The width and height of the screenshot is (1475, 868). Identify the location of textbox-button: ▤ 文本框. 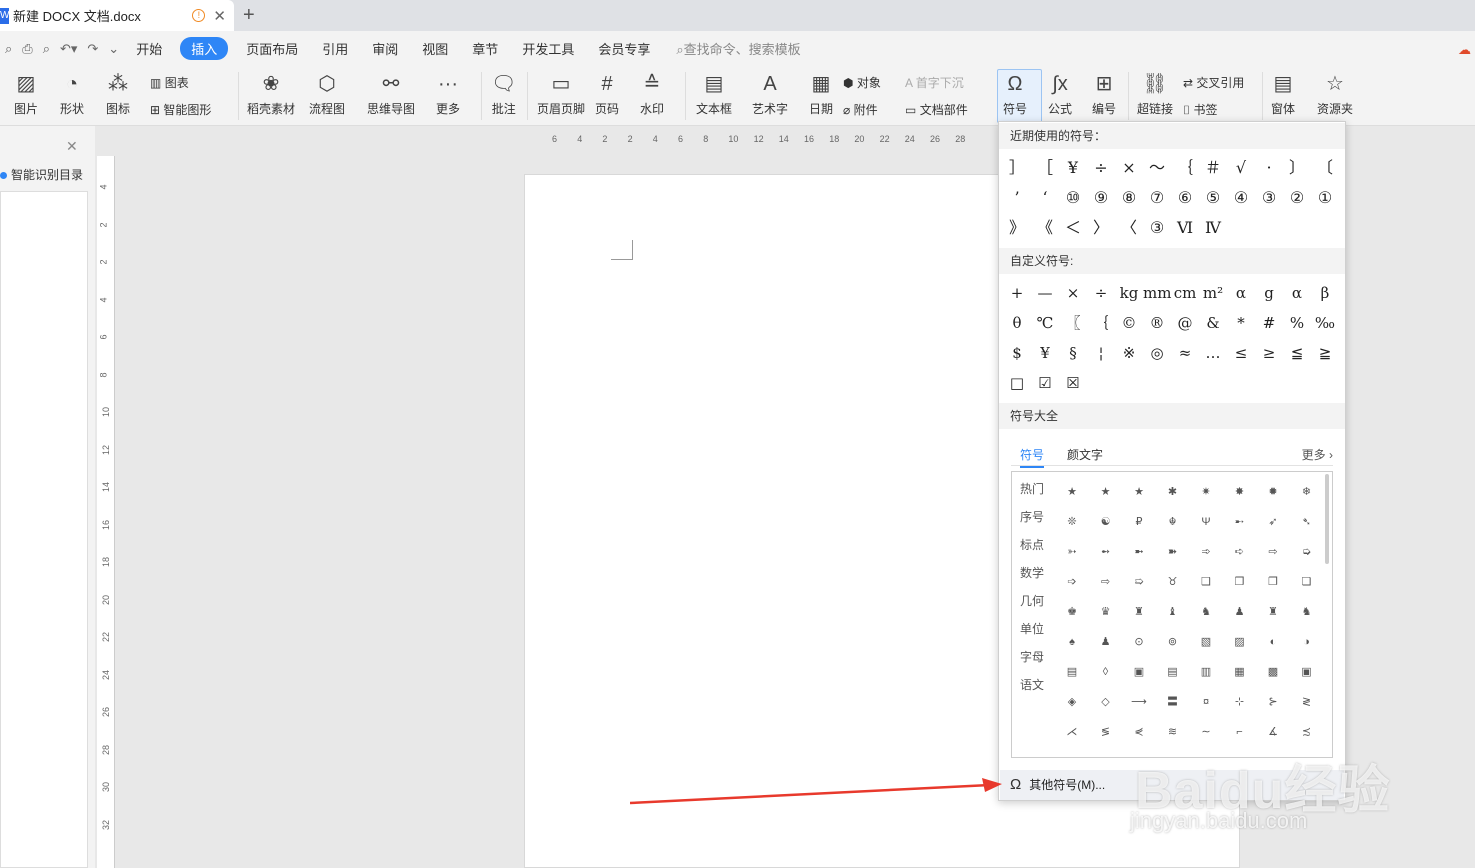
(714, 93).